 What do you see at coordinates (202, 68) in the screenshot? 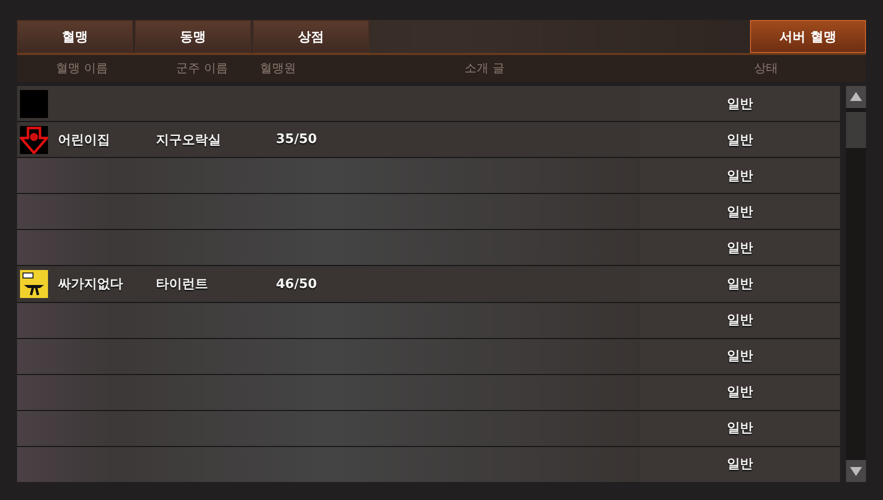
I see `column-header: 군주 이름` at bounding box center [202, 68].